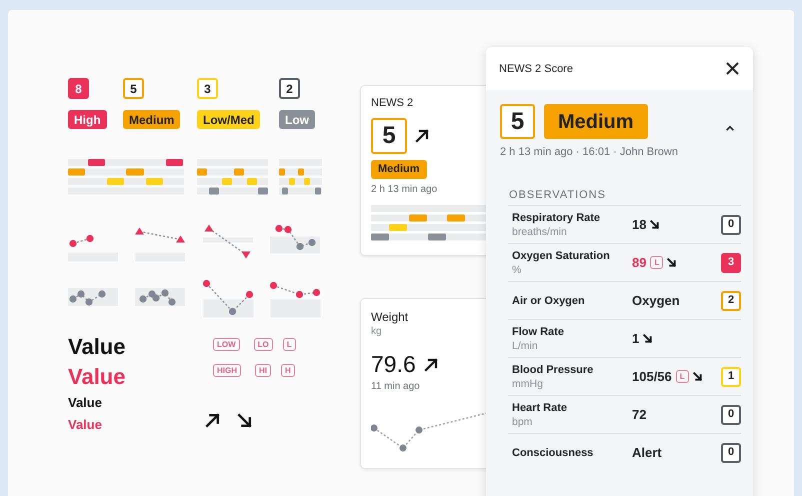 This screenshot has width=802, height=496. I want to click on observation-name: Blood Pressure, so click(553, 370).